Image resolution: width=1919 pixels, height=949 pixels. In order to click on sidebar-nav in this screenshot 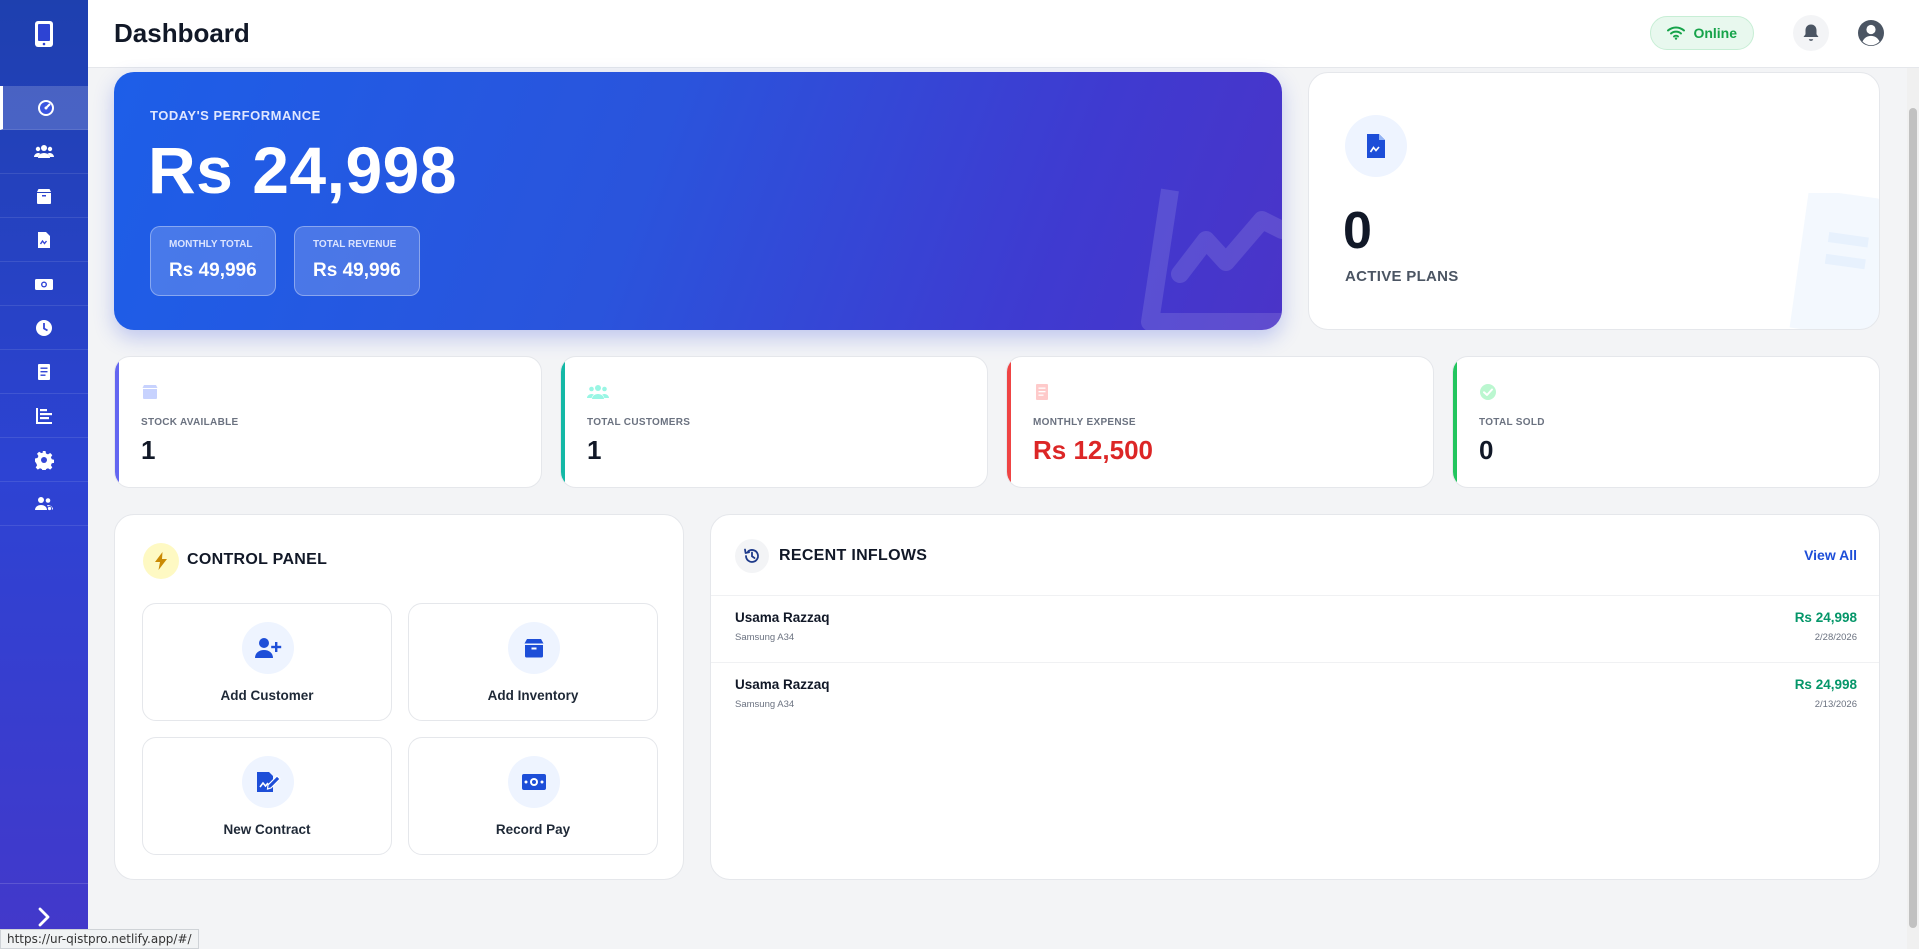, I will do `click(44, 306)`.